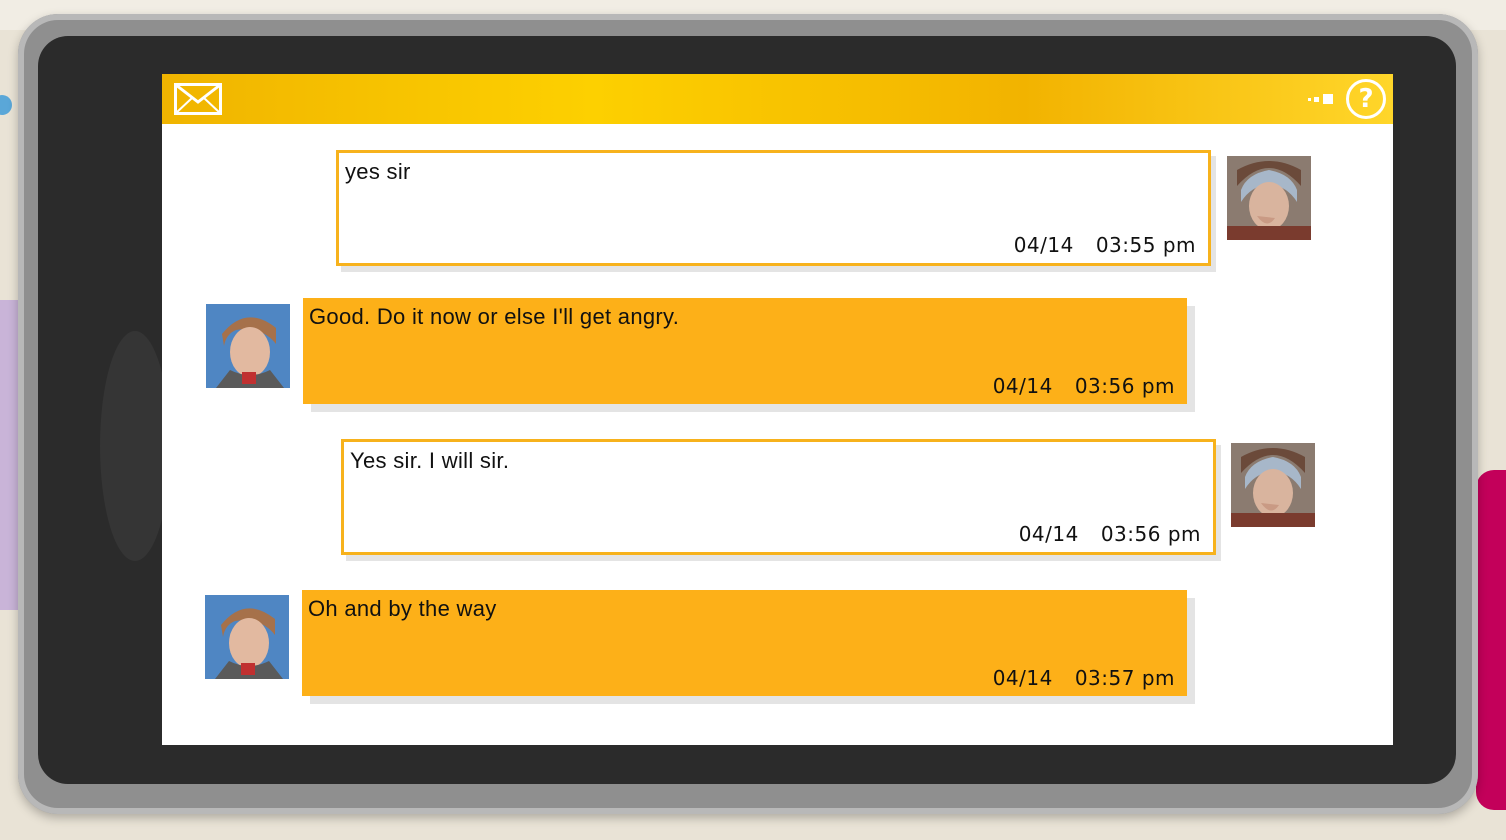 This screenshot has height=840, width=1506. Describe the element at coordinates (198, 99) in the screenshot. I see `envelope-icon` at that location.